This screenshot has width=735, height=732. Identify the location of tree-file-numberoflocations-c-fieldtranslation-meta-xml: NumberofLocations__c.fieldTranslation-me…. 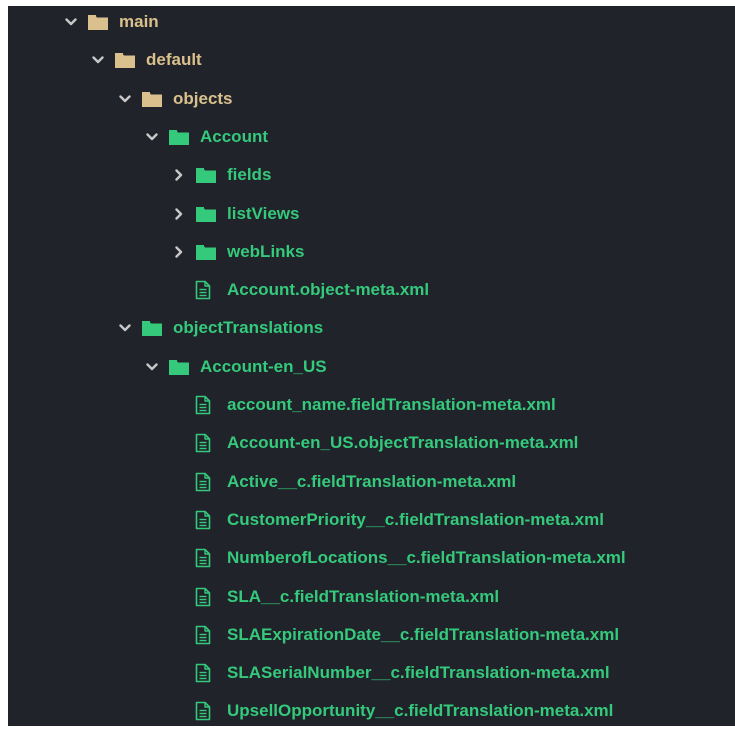
(398, 558).